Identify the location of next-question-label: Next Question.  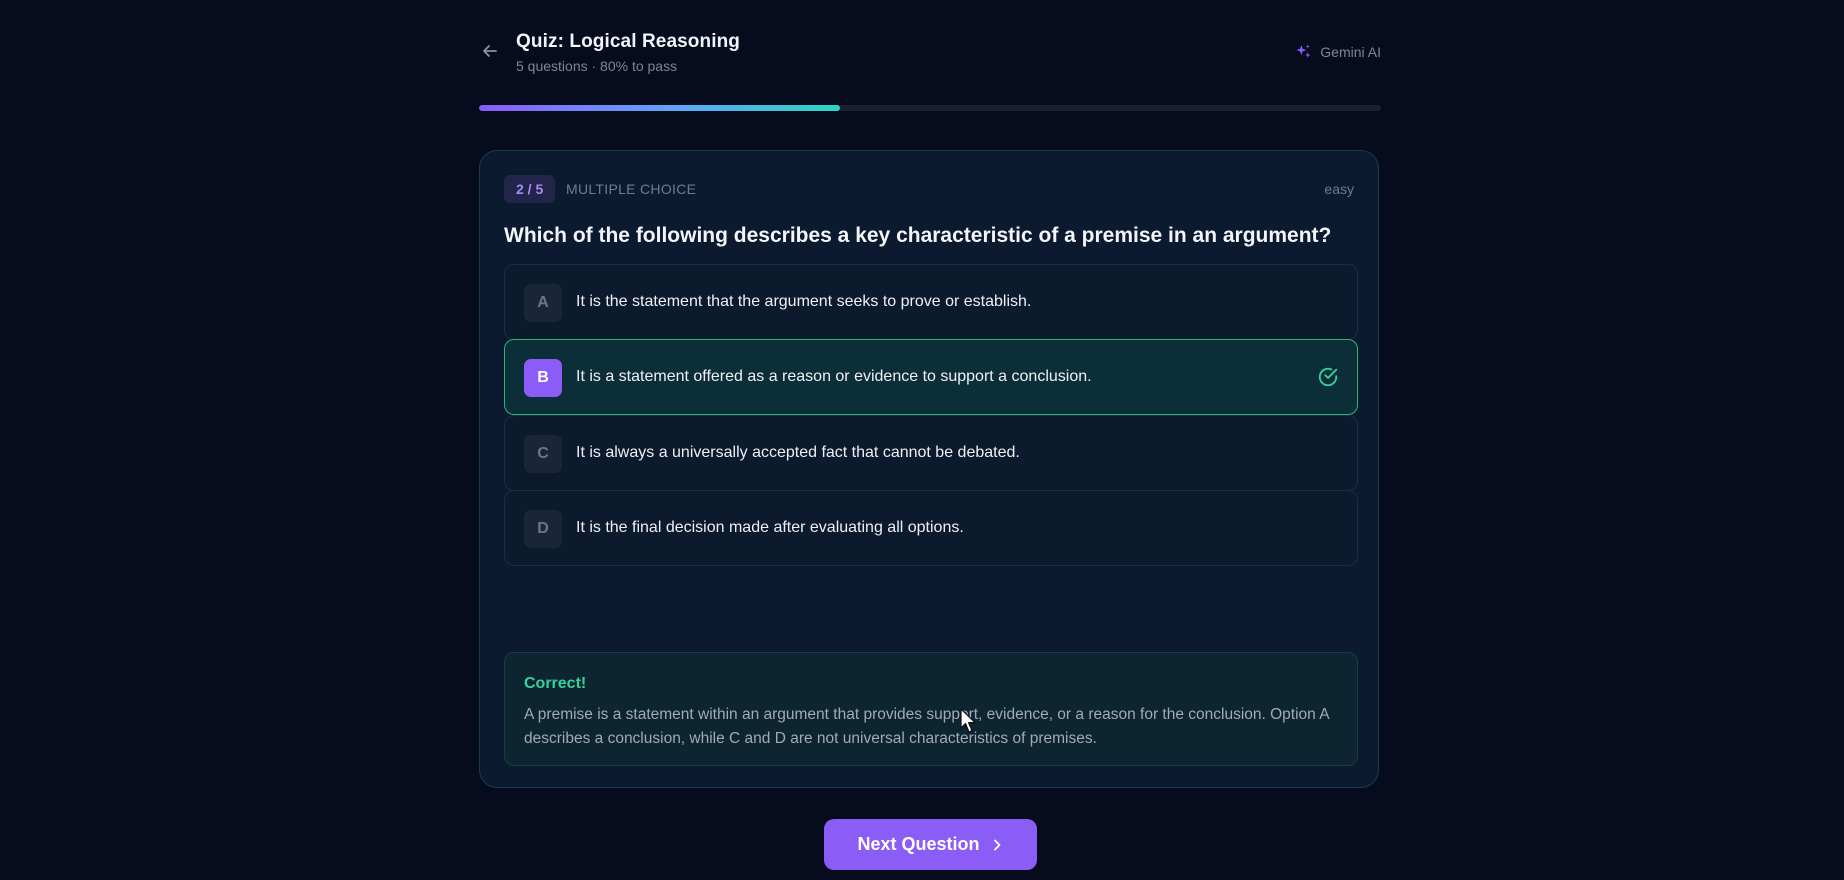
(918, 844).